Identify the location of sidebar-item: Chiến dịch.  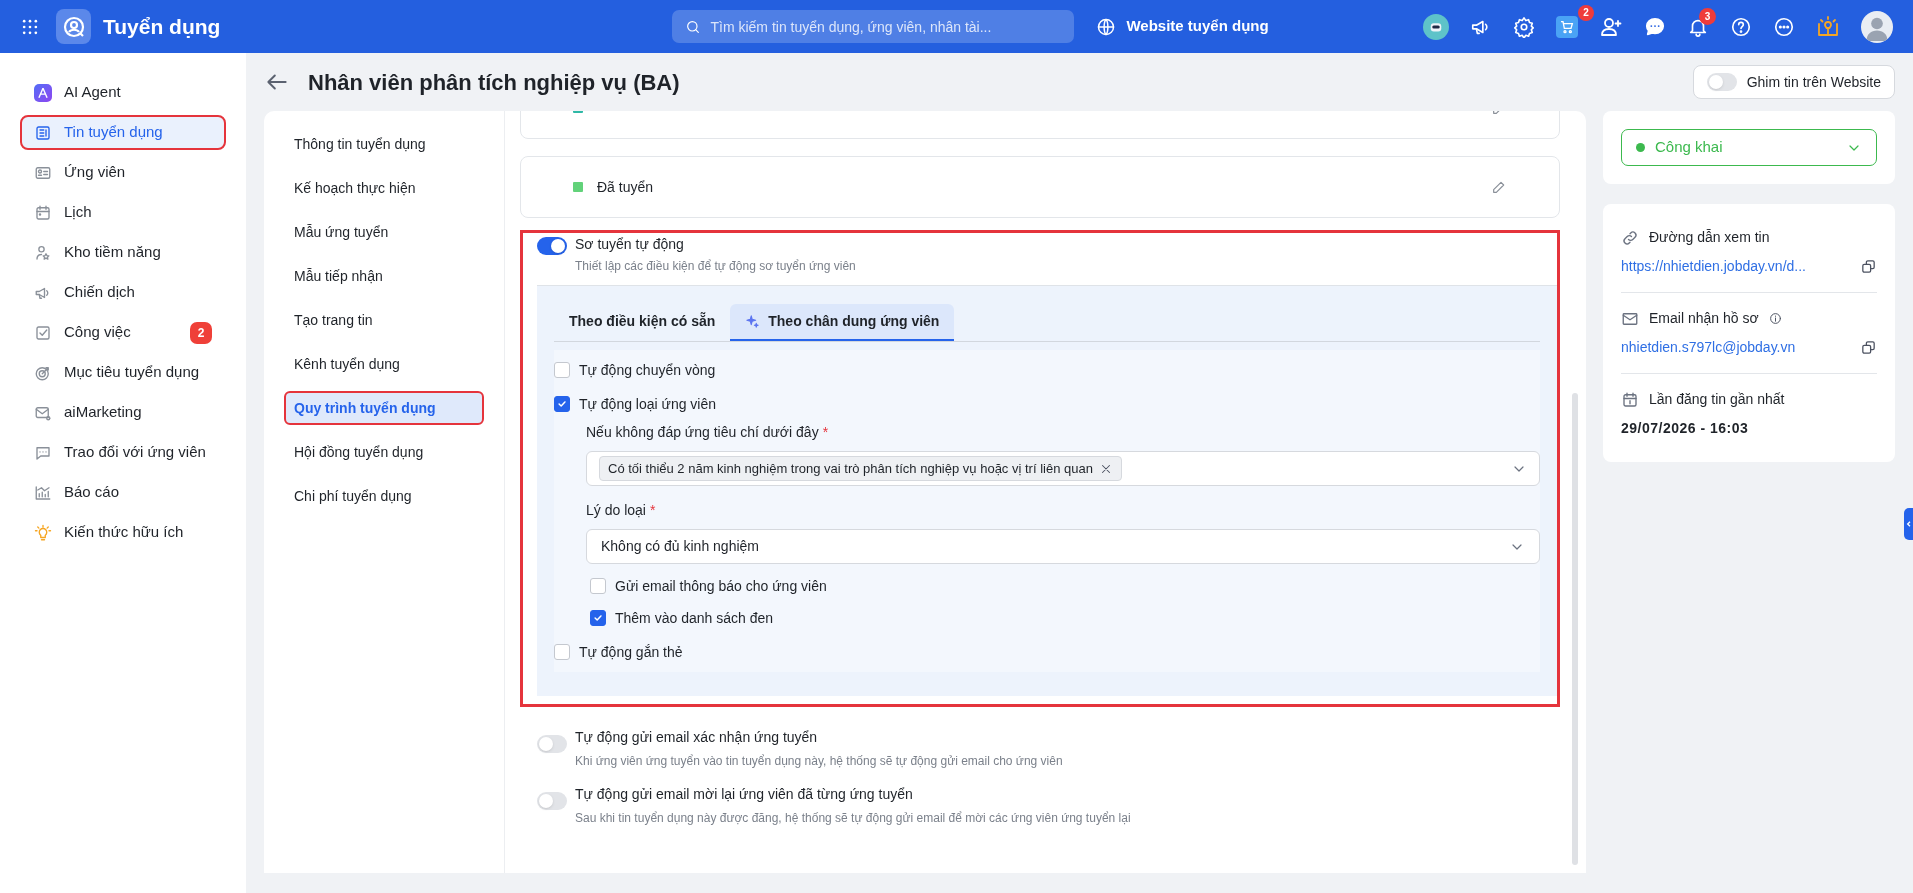
(123, 292).